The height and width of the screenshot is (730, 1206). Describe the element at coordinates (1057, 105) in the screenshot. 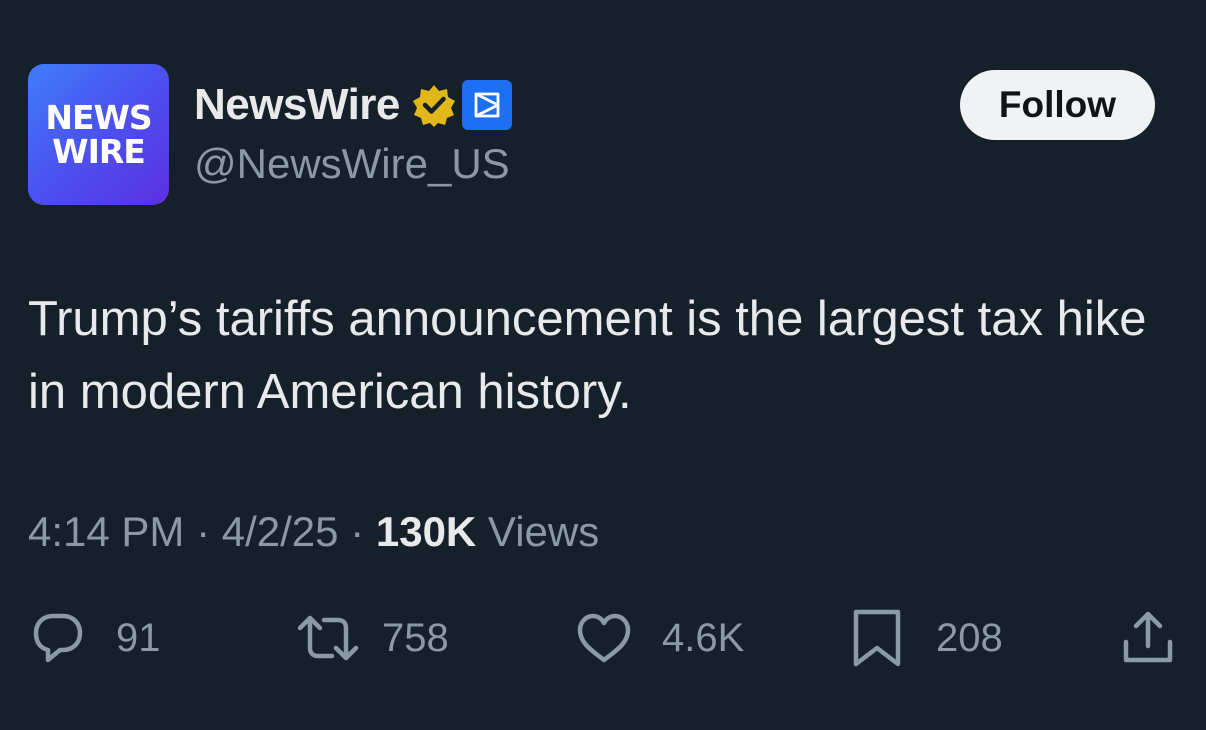

I see `follow-button: Follow` at that location.